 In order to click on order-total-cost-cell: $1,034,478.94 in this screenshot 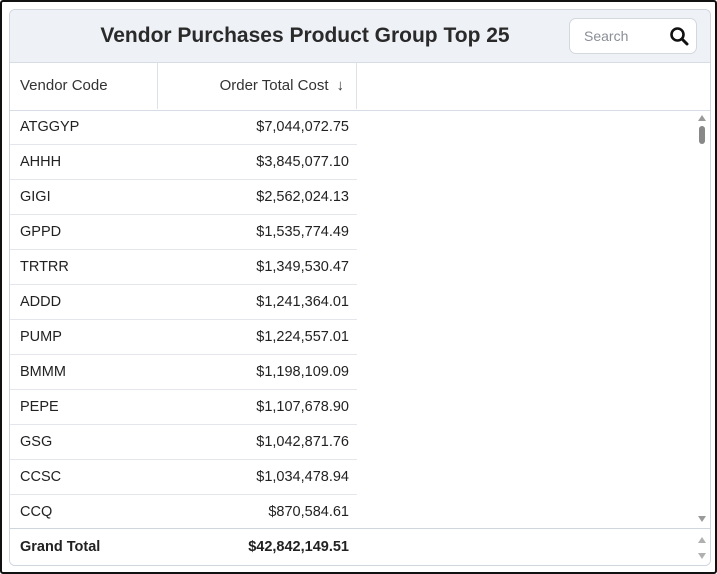, I will do `click(302, 477)`.